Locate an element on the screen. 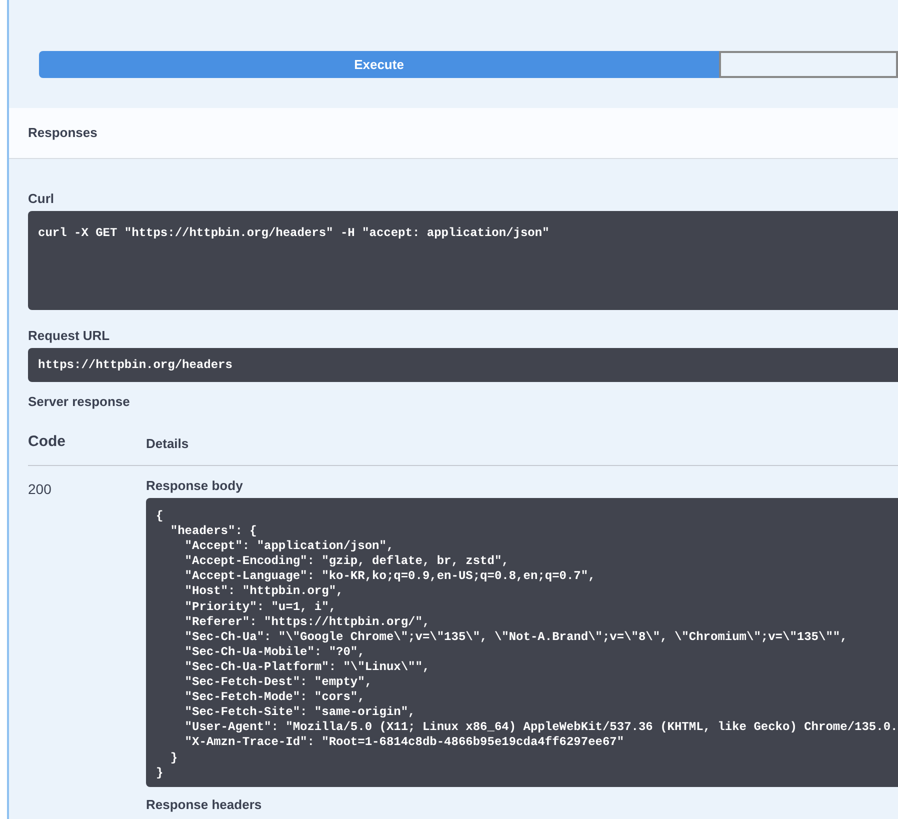 The height and width of the screenshot is (819, 898). column-header: Details is located at coordinates (167, 443).